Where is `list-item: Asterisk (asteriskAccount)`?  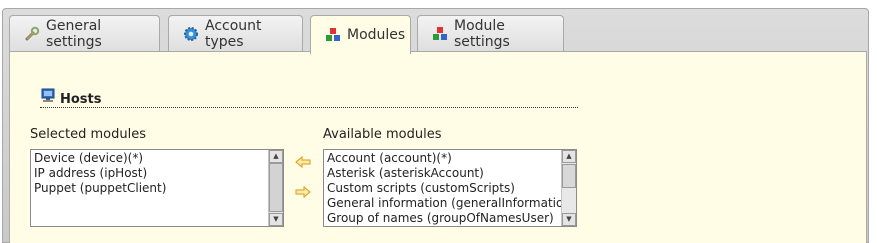 list-item: Asterisk (asteriskAccount) is located at coordinates (450, 173).